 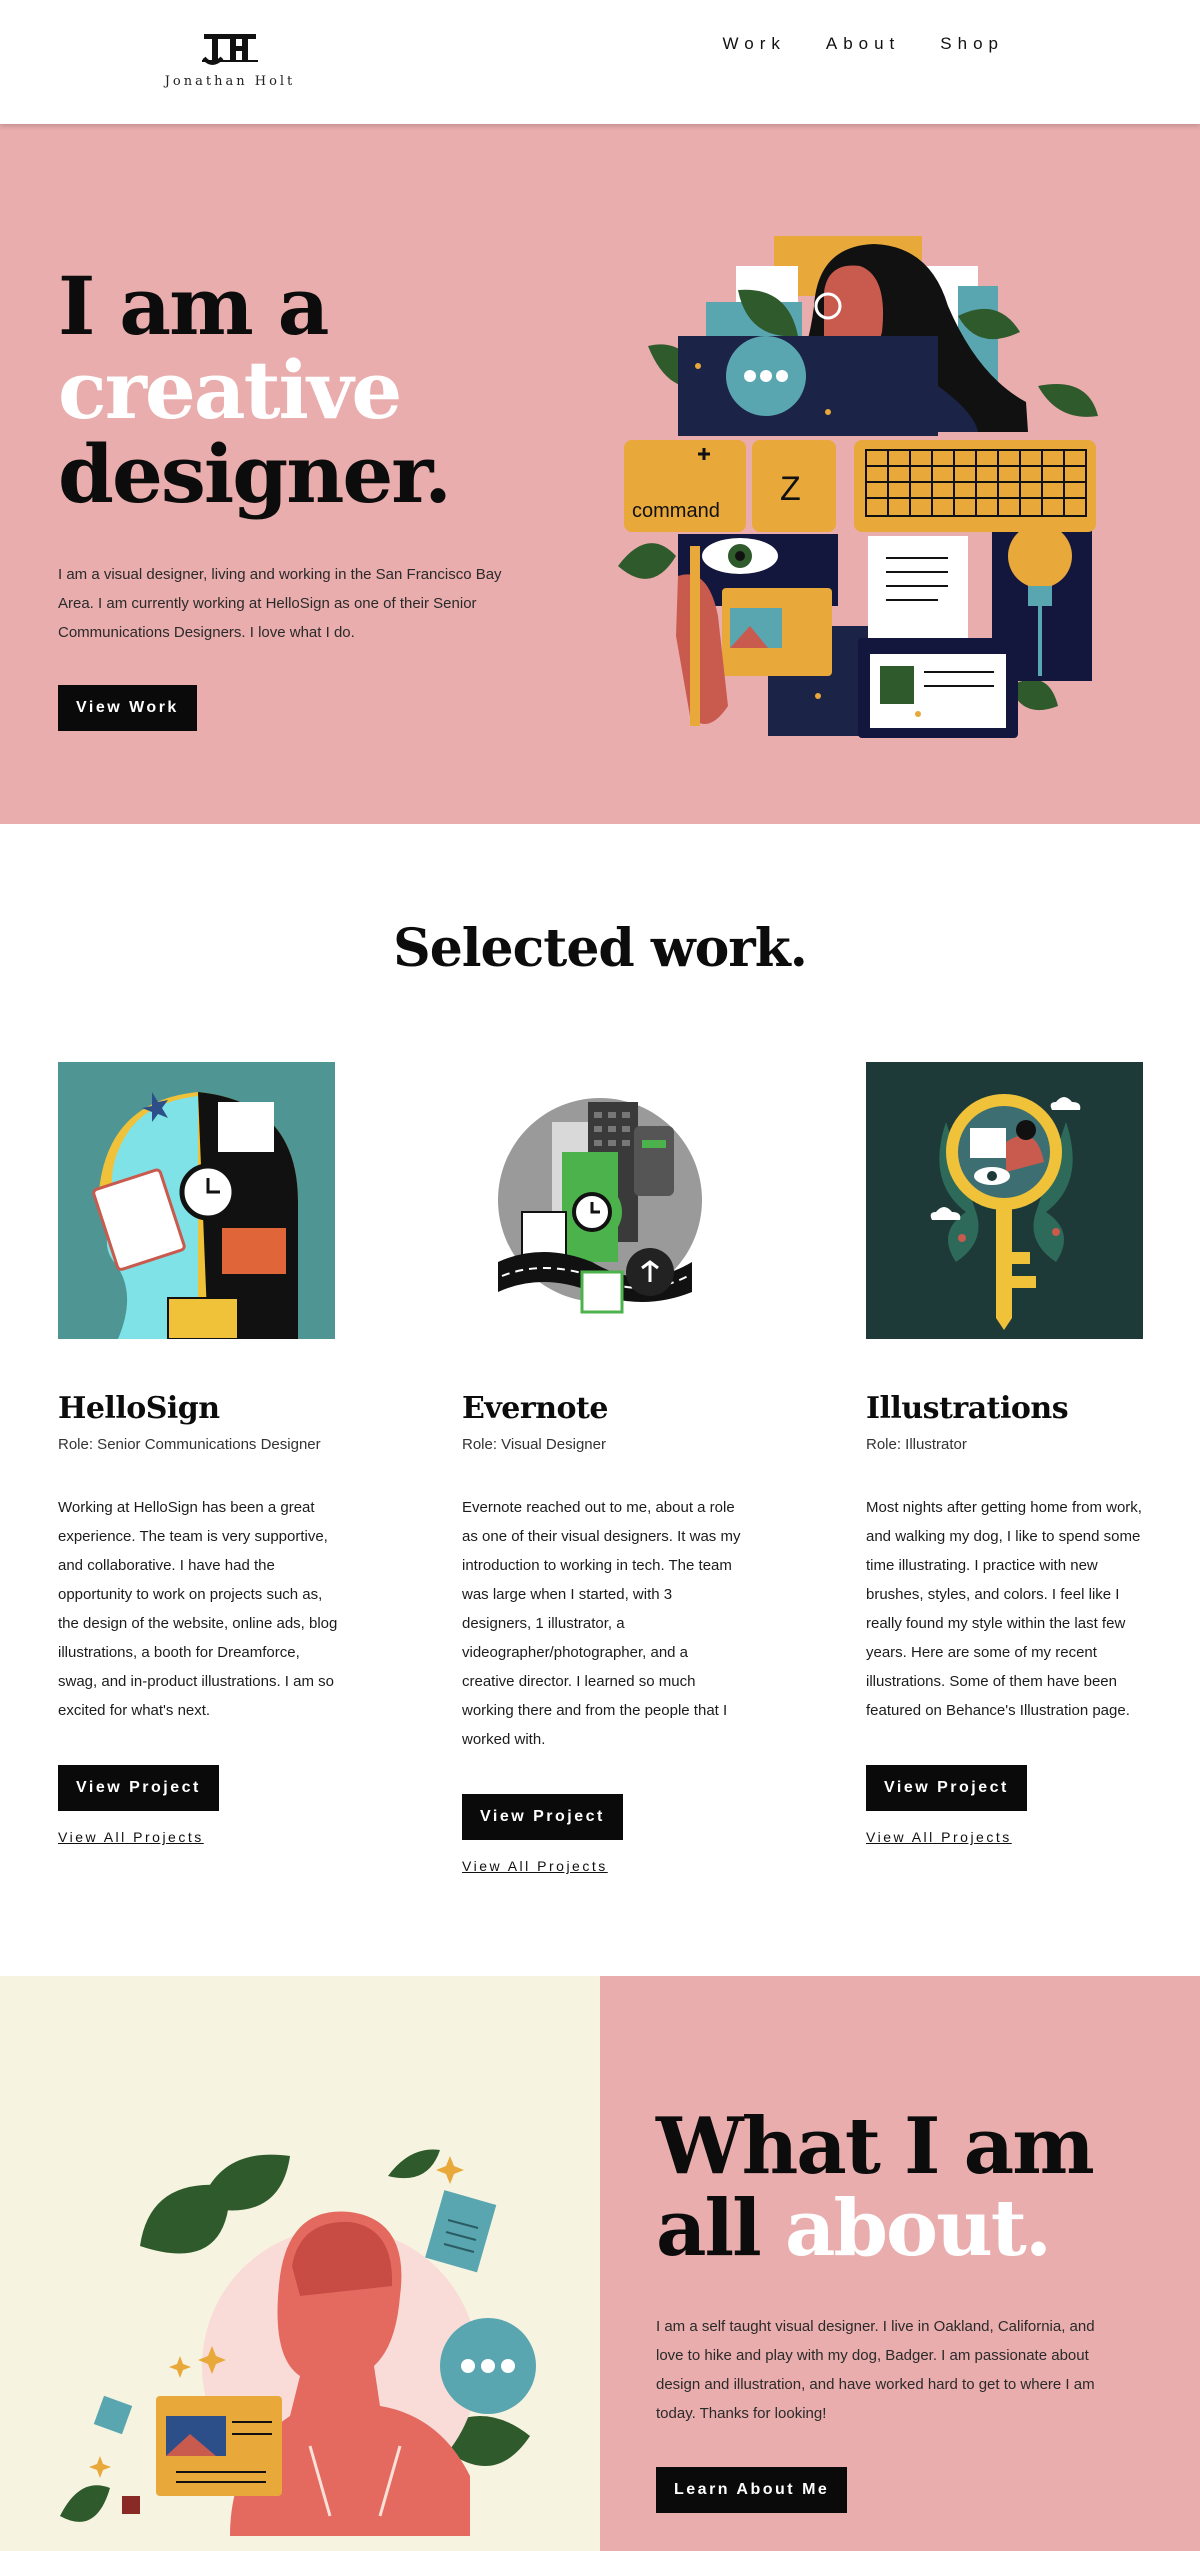 I want to click on key-illustration, so click(x=1004, y=1200).